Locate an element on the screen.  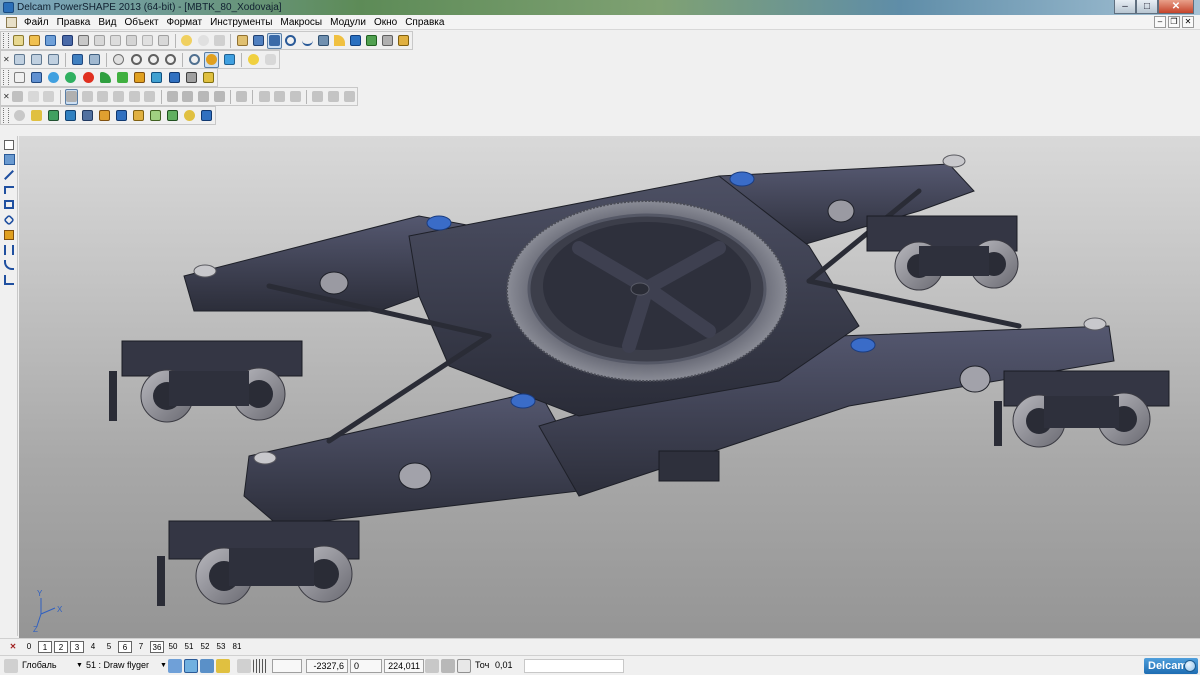
polygon-icon is located at coordinates (9, 219).